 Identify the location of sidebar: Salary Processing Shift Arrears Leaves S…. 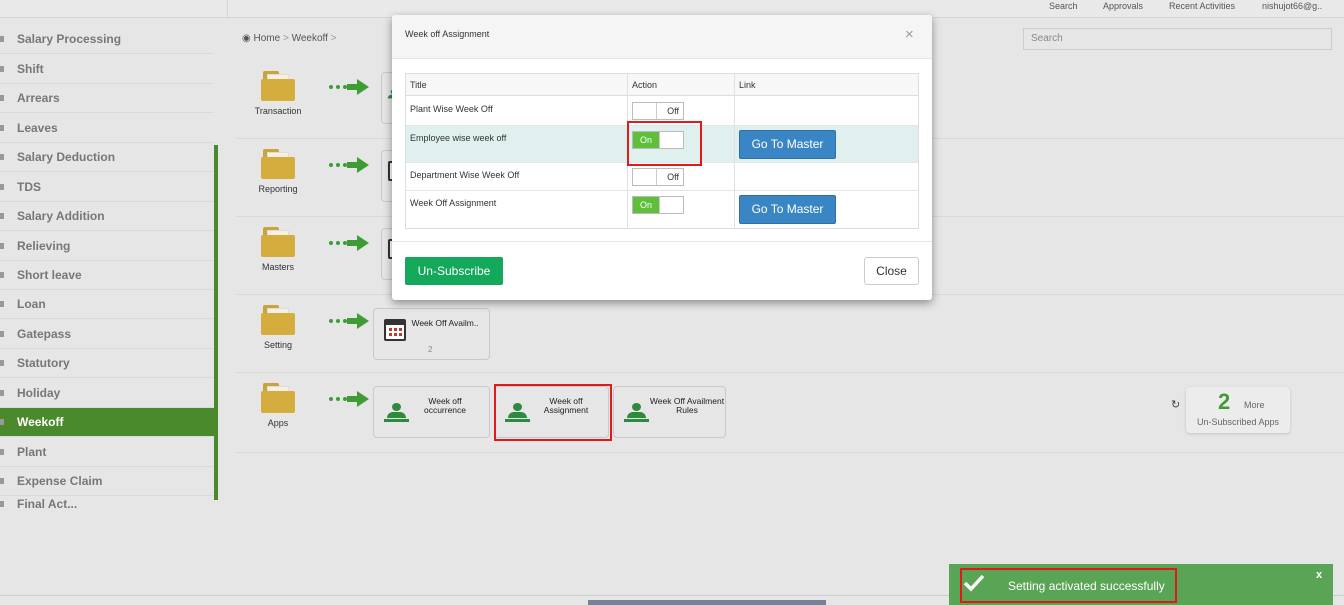
(109, 267).